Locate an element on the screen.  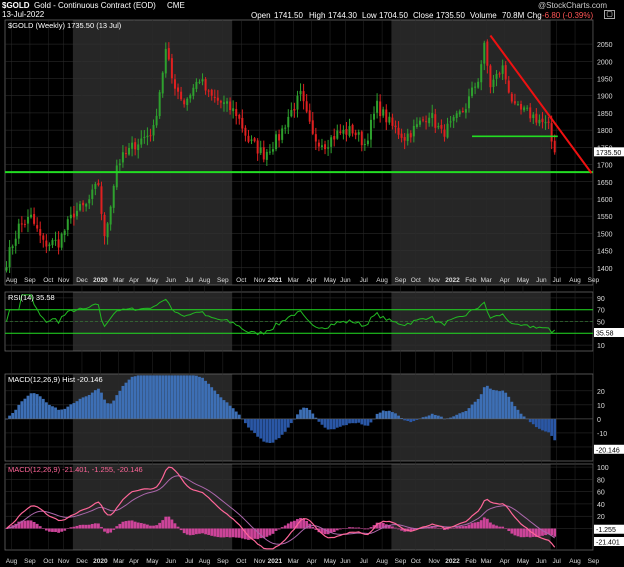
y-tick-label: -10 is located at coordinates (602, 434).